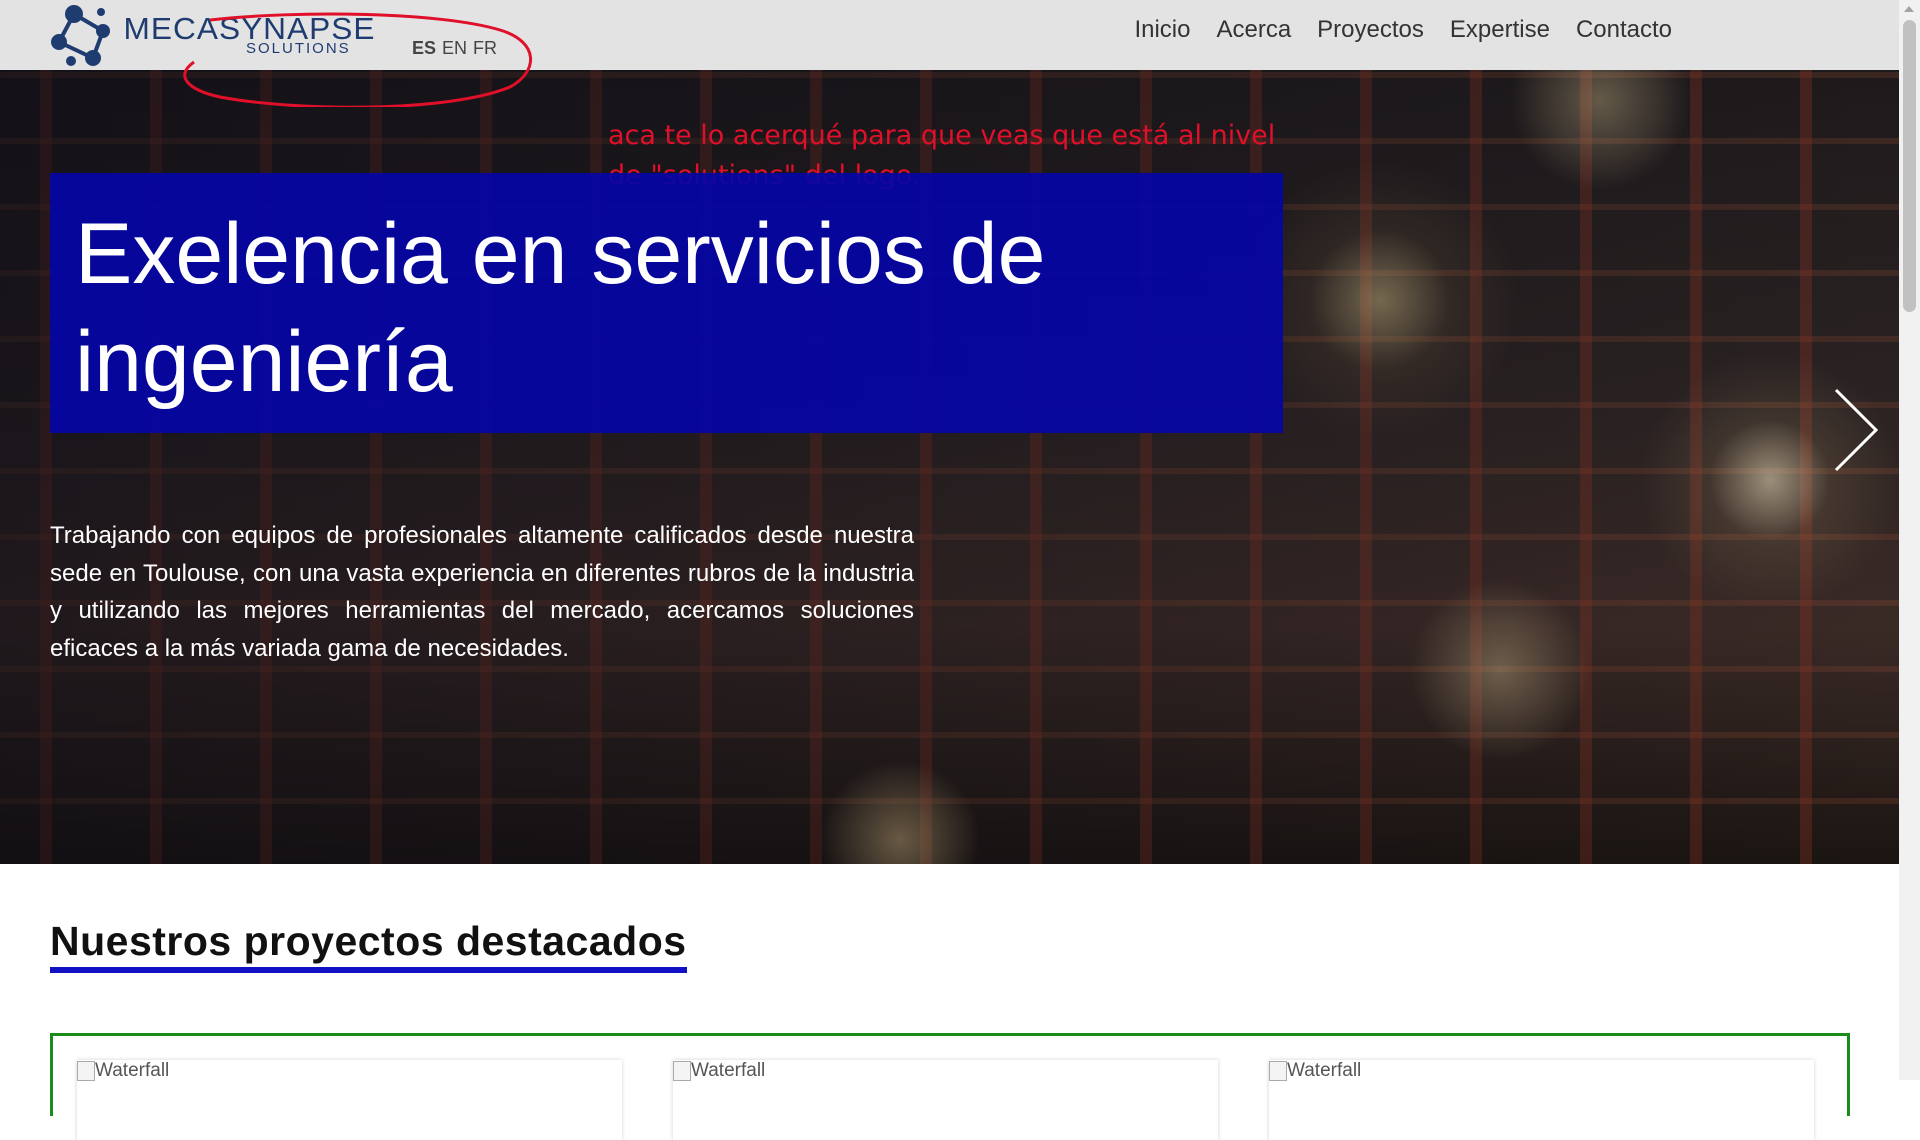  What do you see at coordinates (424, 48) in the screenshot?
I see `lang-es: ES` at bounding box center [424, 48].